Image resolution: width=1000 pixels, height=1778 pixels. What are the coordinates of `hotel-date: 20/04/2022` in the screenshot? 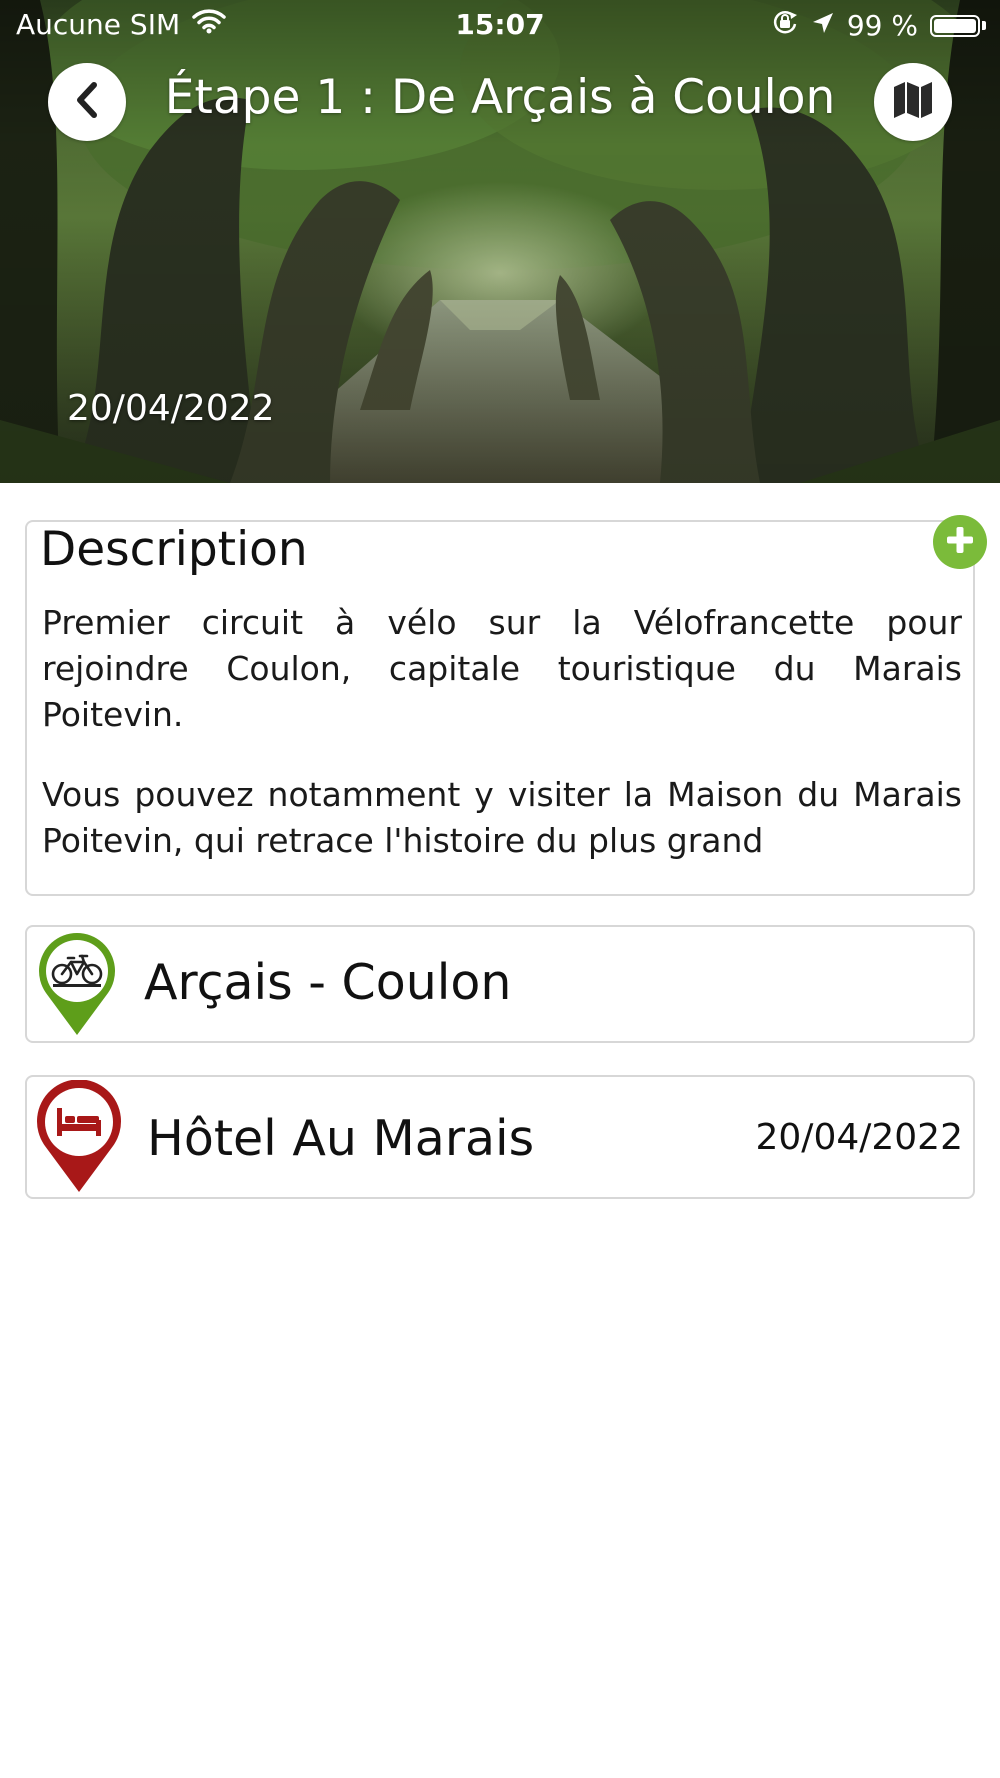 It's located at (859, 1137).